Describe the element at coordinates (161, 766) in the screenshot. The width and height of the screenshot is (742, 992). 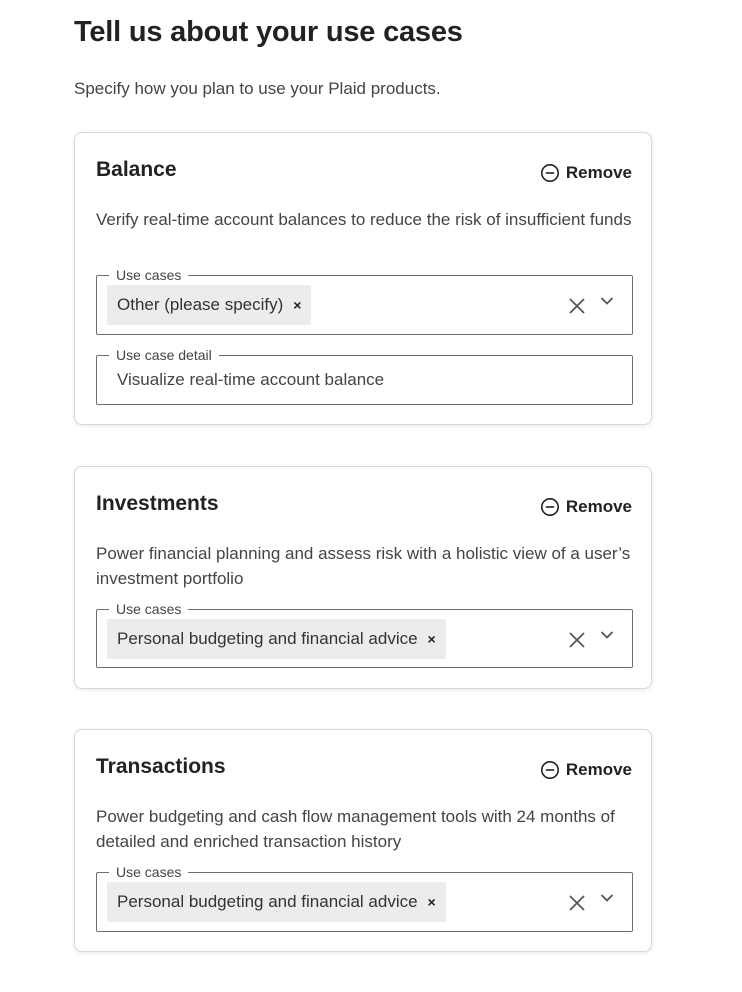
I see `card-title: Transactions` at that location.